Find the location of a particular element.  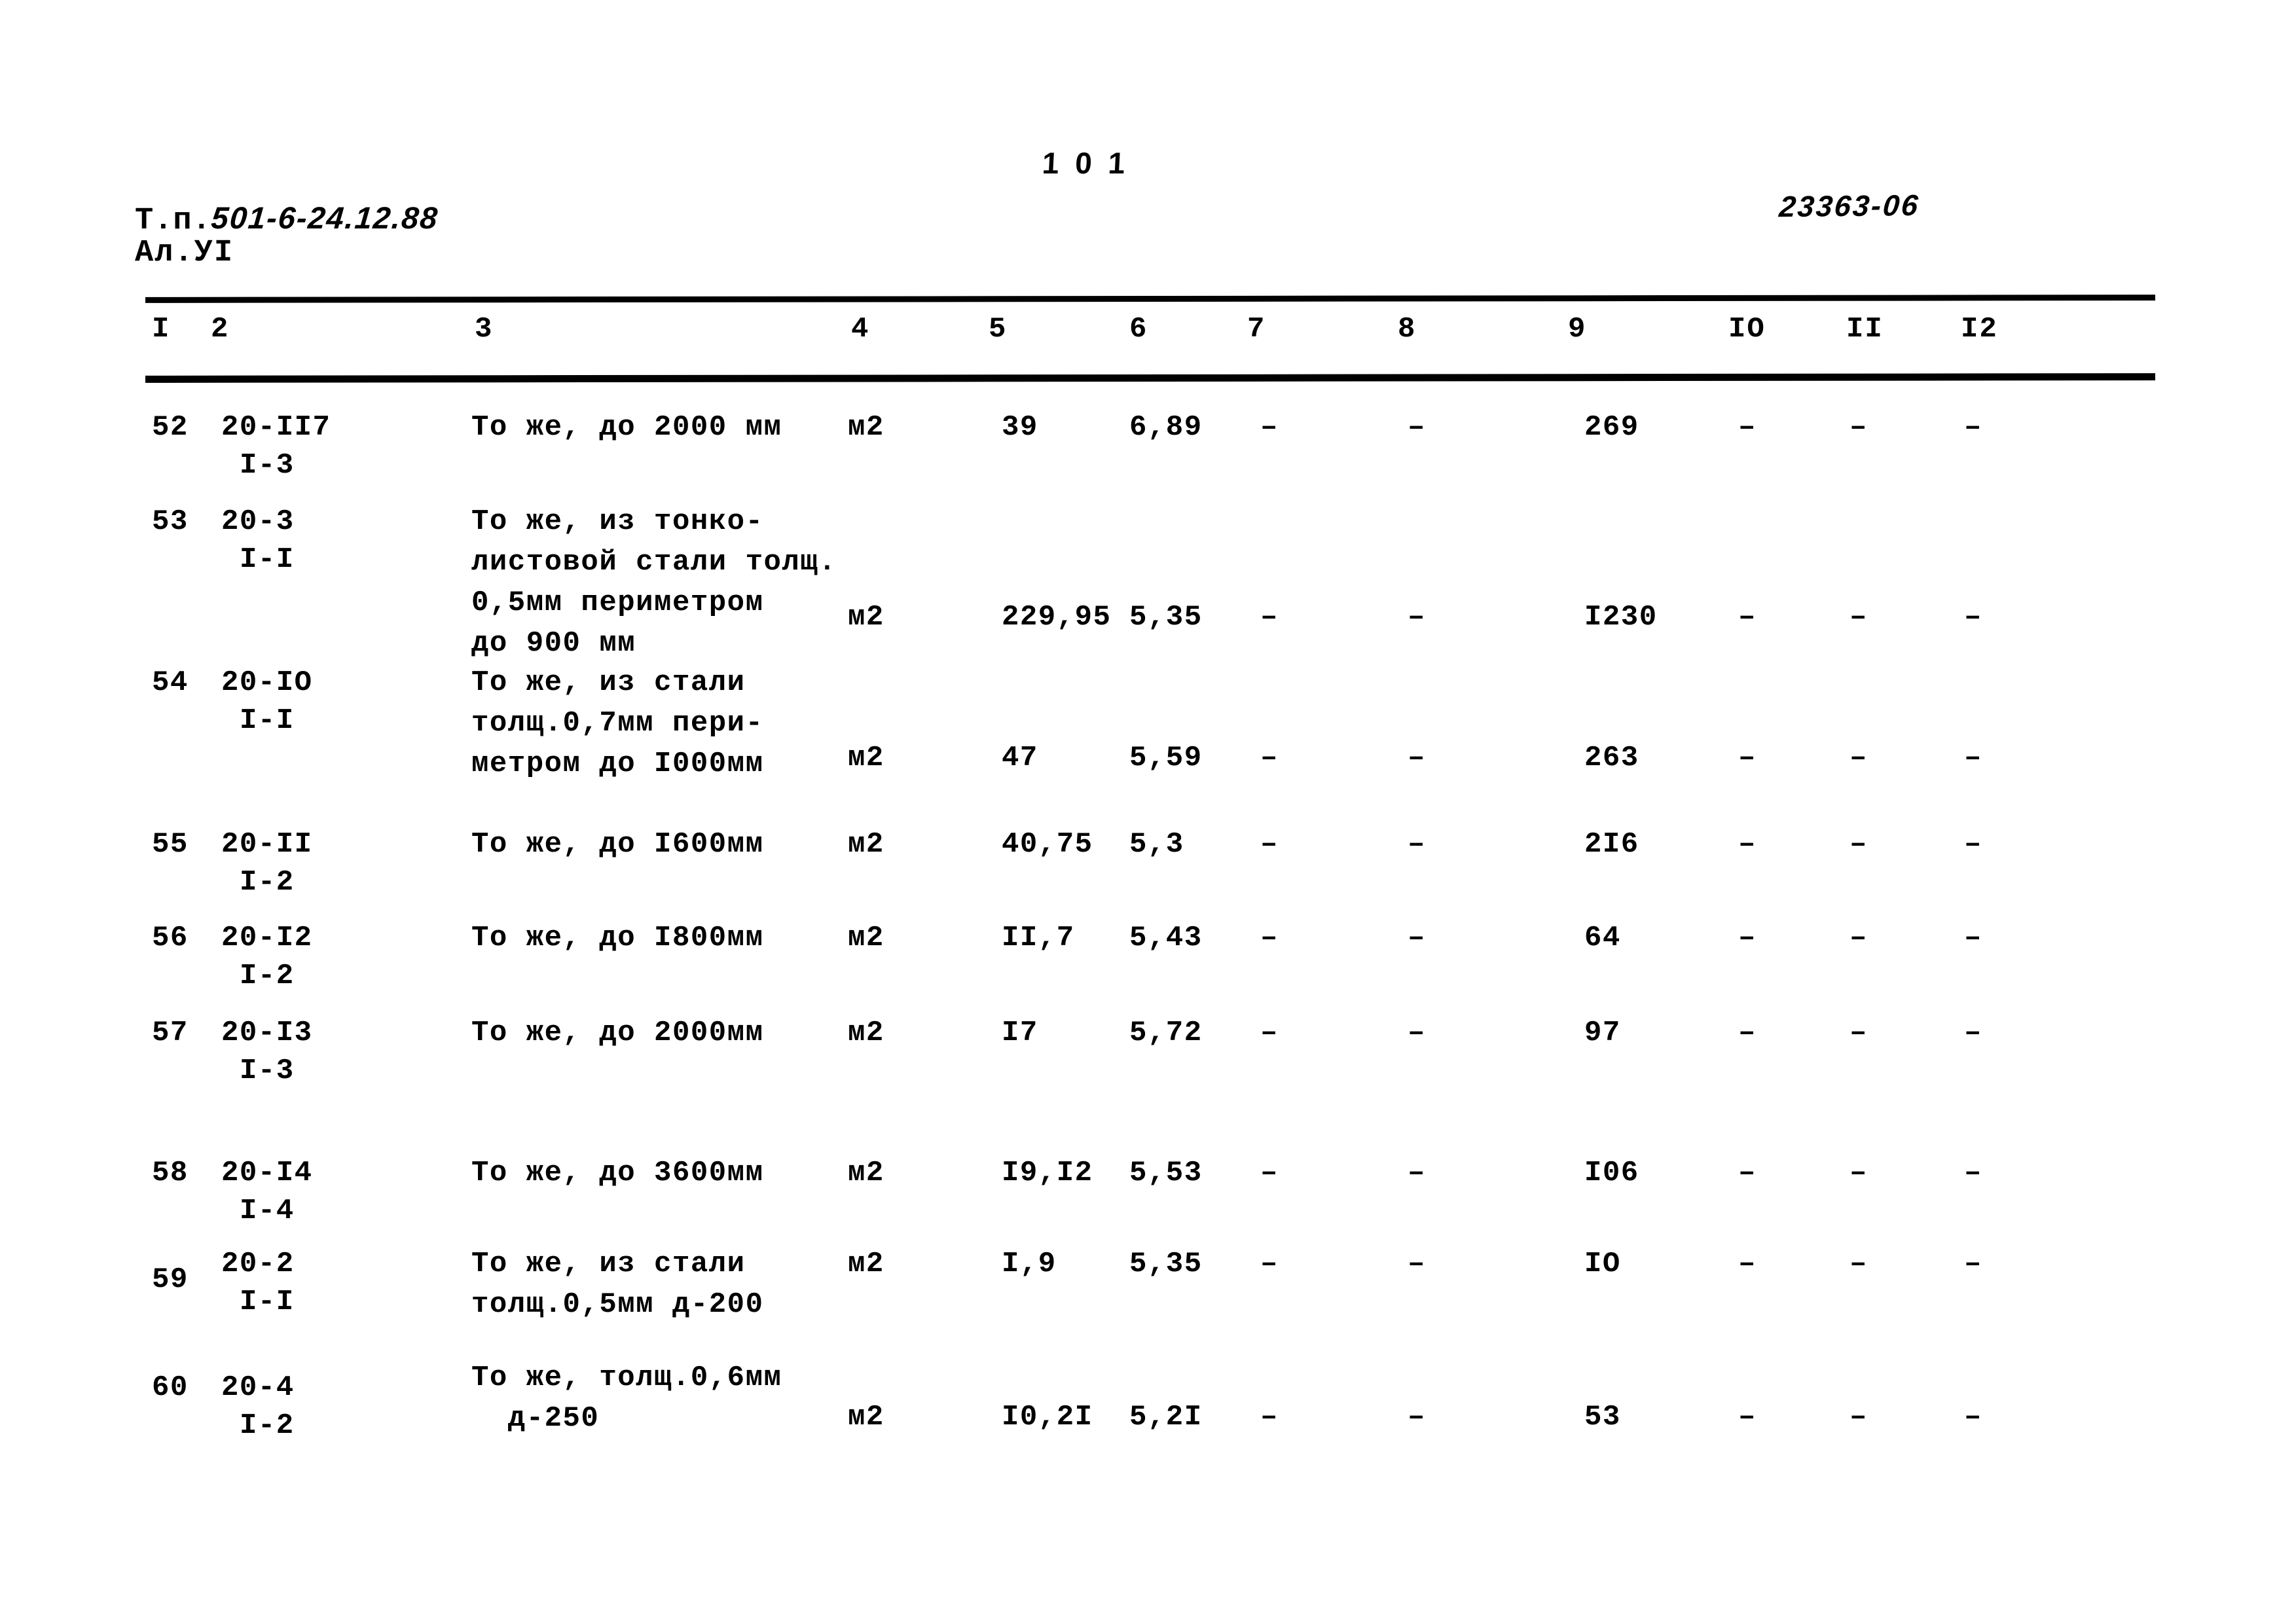

row-description-line: листовой стали толщ. is located at coordinates (654, 562).